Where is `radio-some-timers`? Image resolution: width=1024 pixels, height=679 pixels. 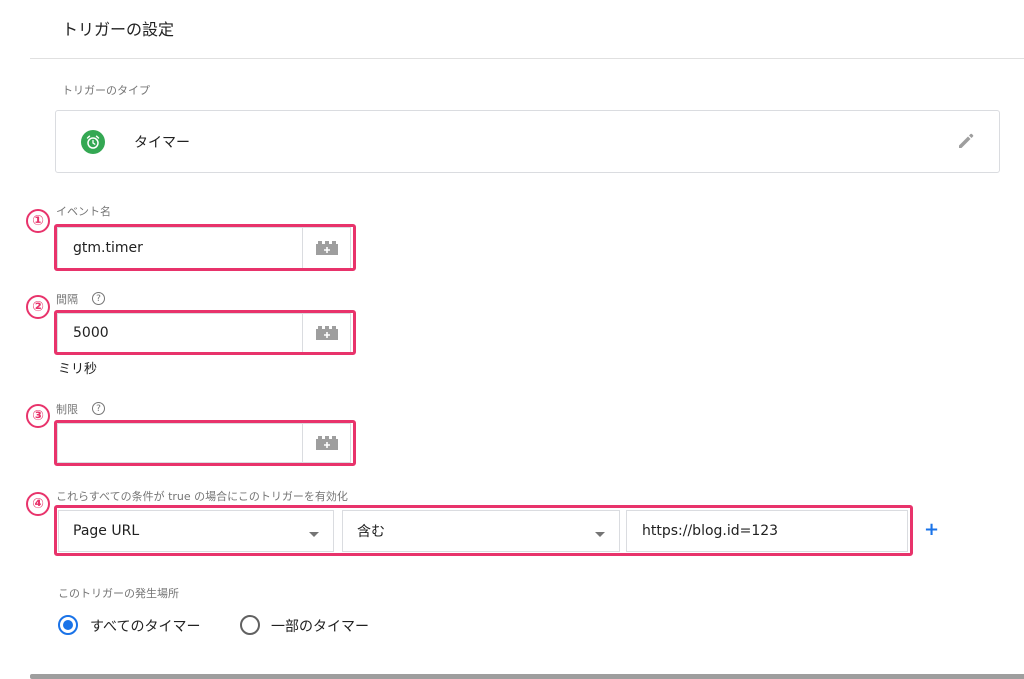
radio-some-timers is located at coordinates (250, 625).